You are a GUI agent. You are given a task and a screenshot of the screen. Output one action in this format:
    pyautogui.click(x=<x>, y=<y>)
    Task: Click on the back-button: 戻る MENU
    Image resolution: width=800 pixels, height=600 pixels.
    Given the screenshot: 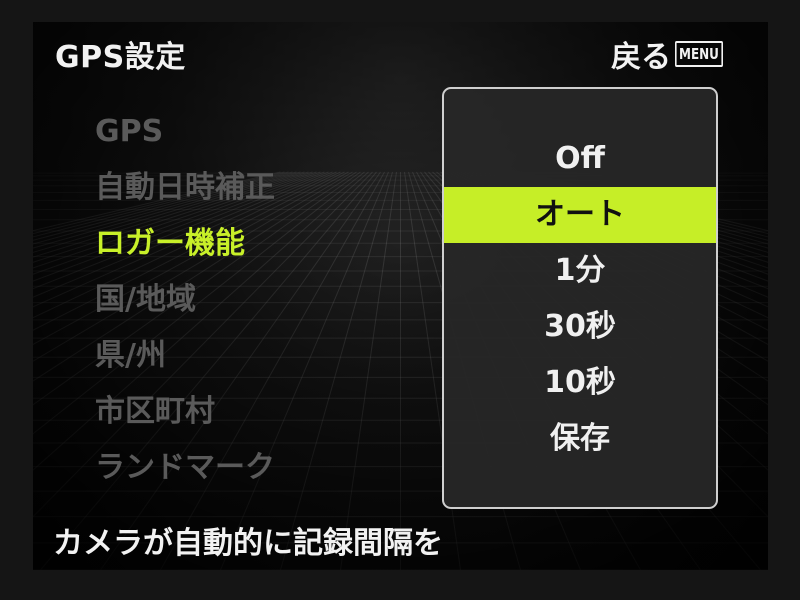 What is the action you would take?
    pyautogui.click(x=673, y=54)
    